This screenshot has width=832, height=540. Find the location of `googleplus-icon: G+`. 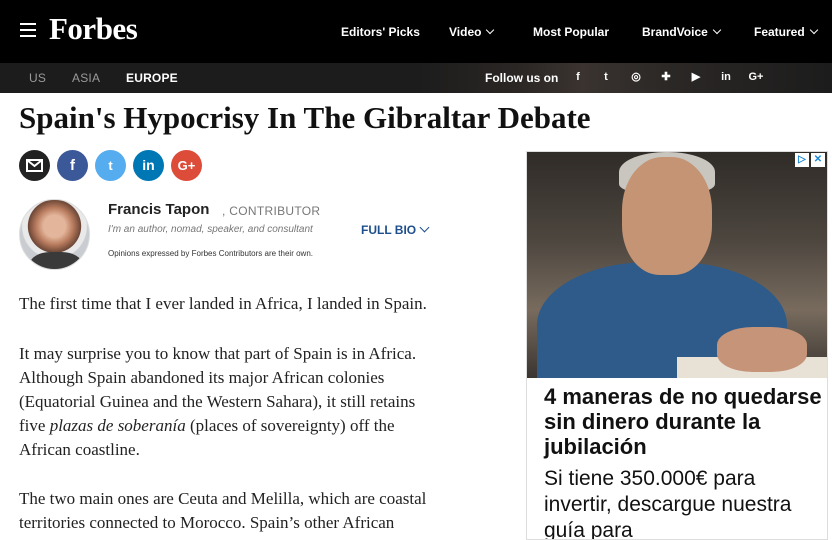

googleplus-icon: G+ is located at coordinates (756, 77).